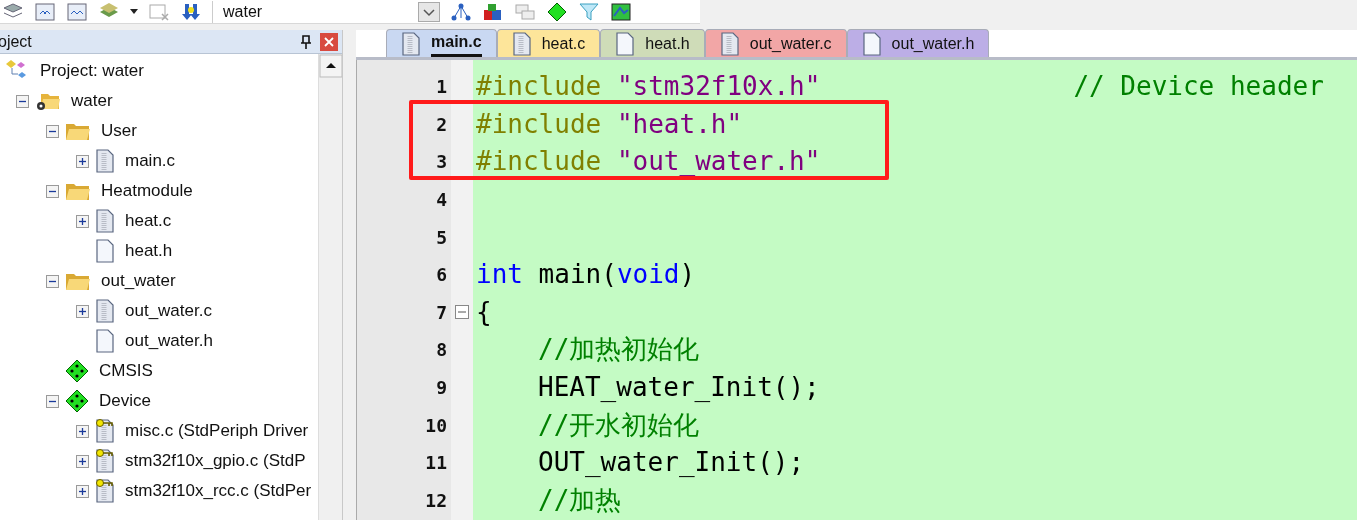  I want to click on scroll-up-icon, so click(330, 66).